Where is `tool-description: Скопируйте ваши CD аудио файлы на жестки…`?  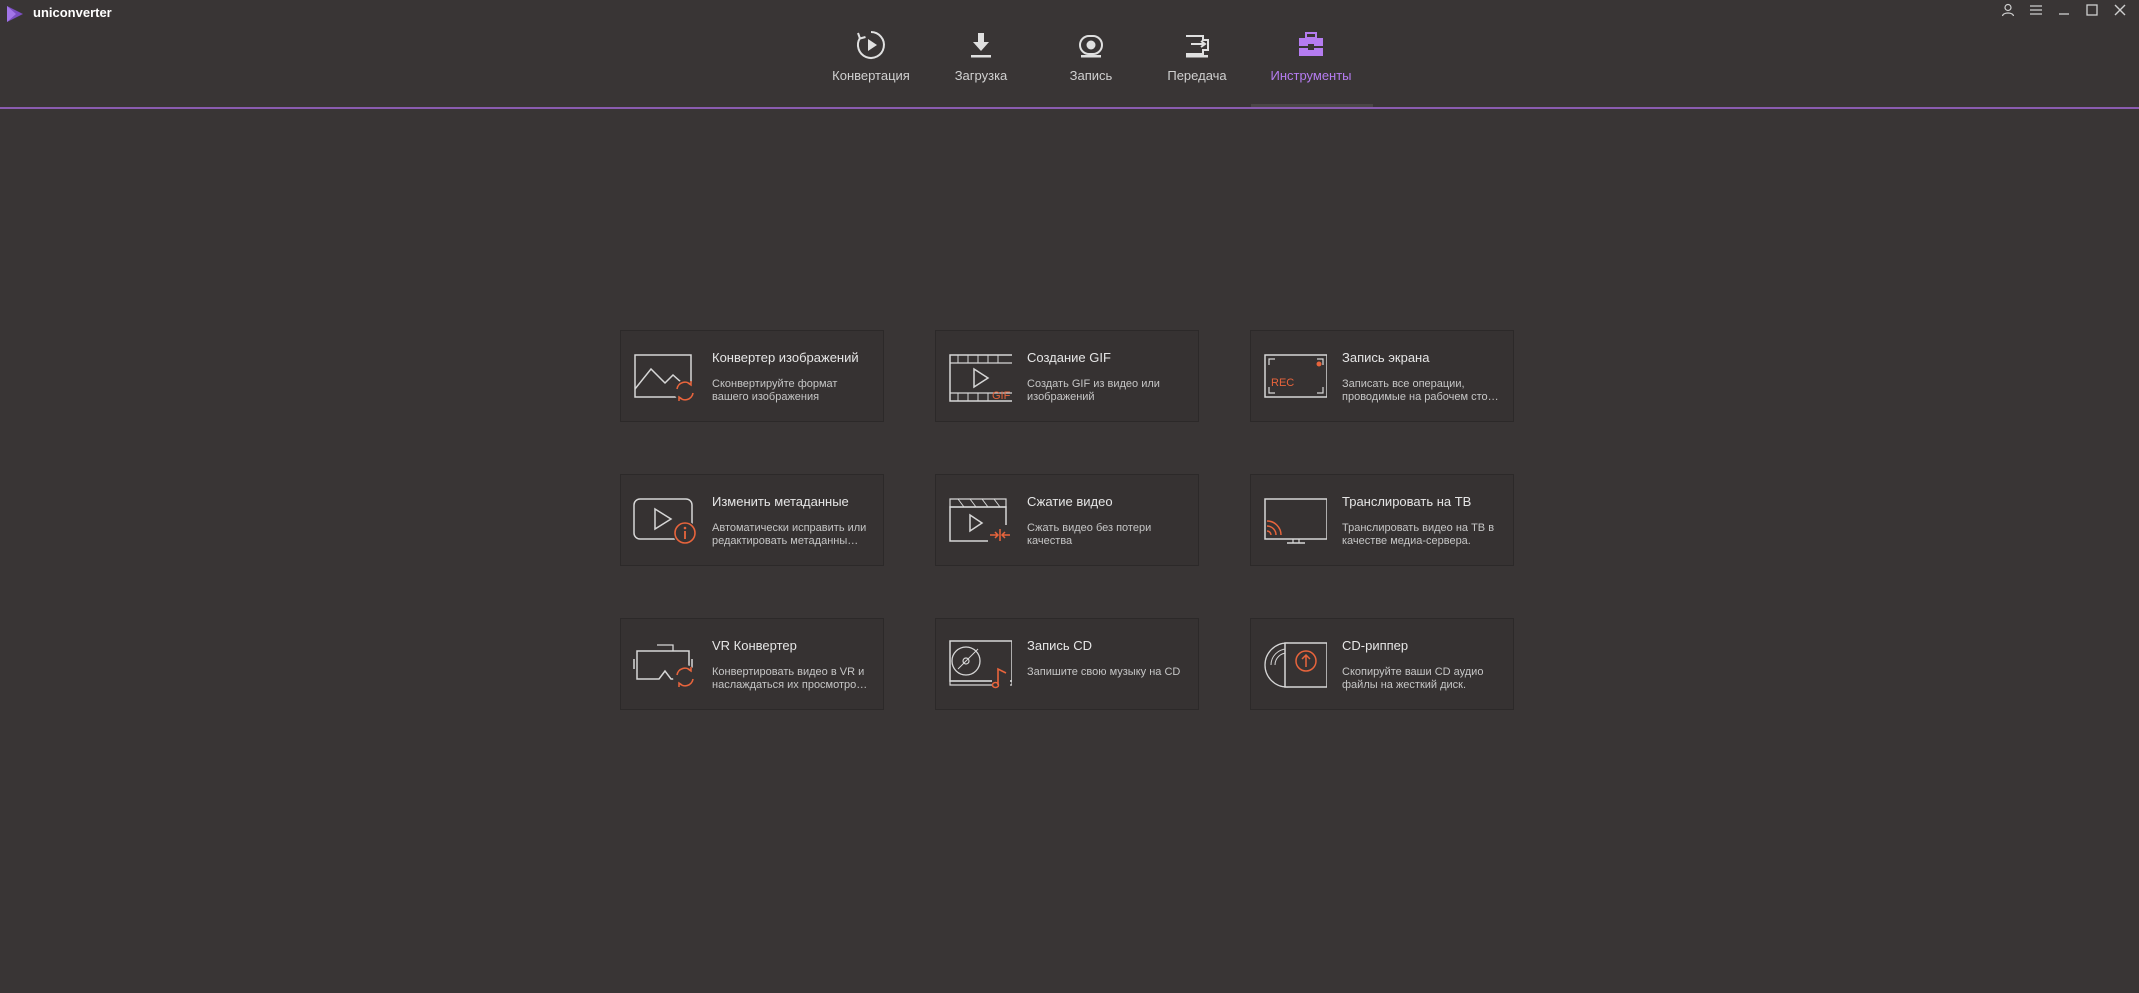 tool-description: Скопируйте ваши CD аудио файлы на жестки… is located at coordinates (1413, 678).